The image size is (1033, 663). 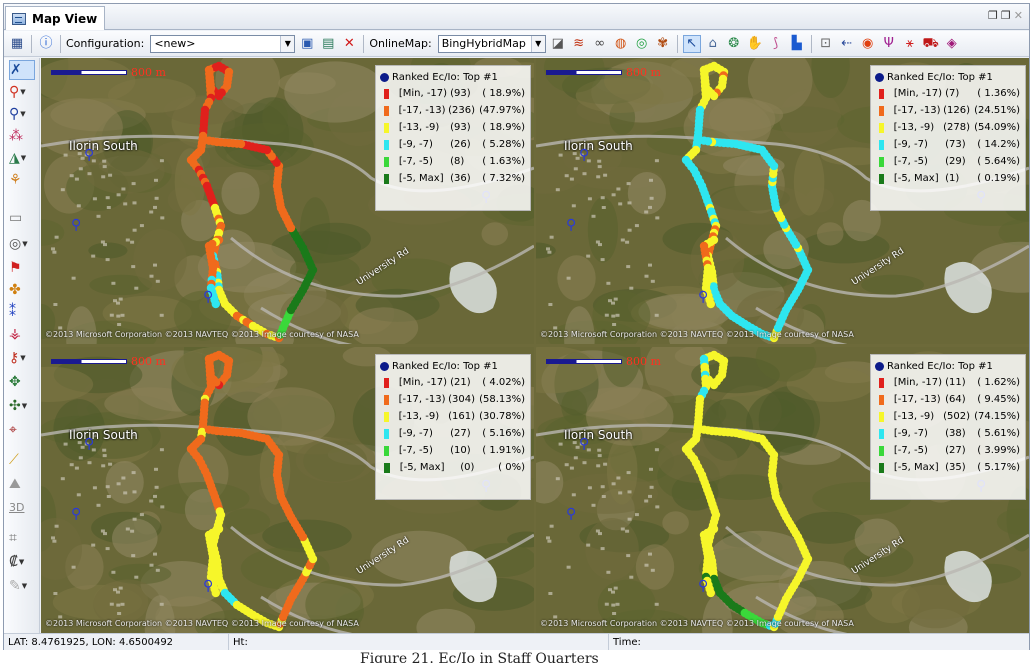 I want to click on select-pointer-icon: ↖, so click(x=691, y=43).